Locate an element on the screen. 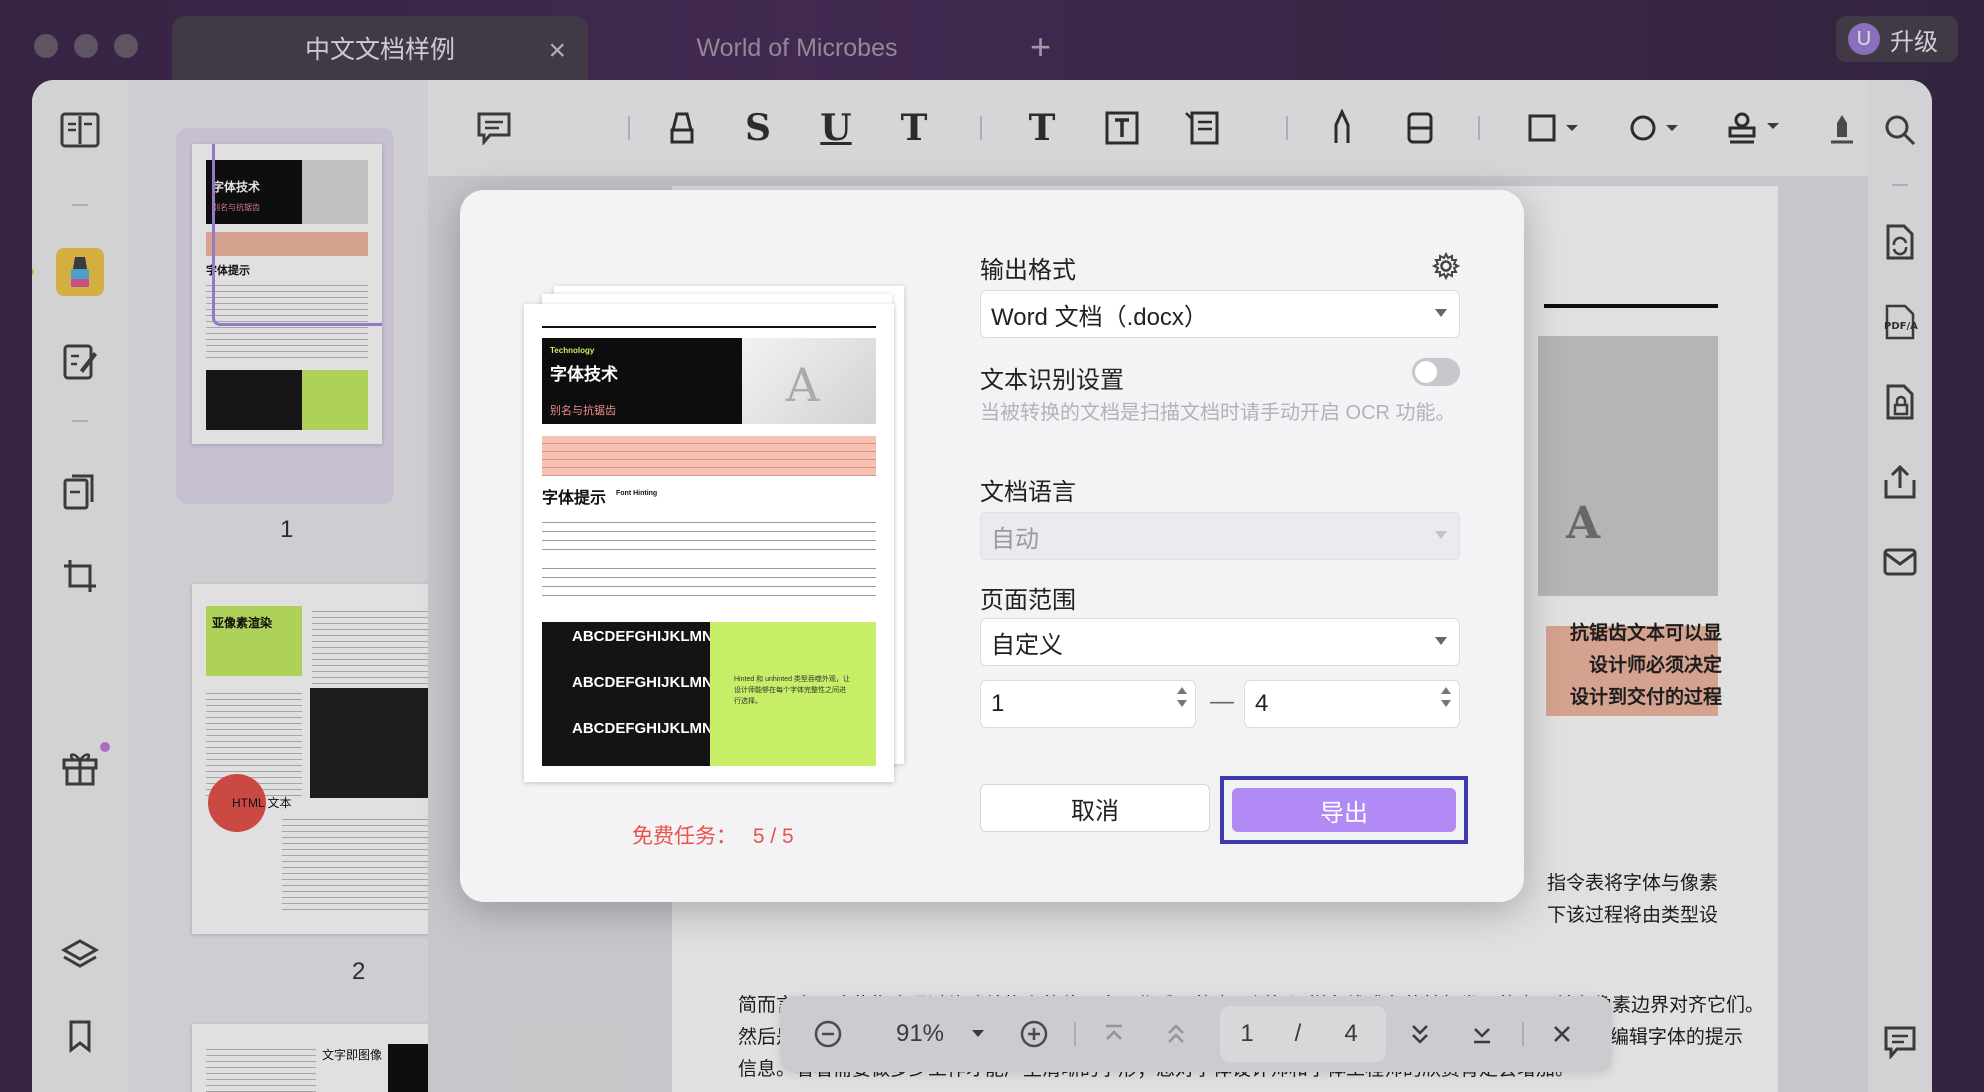 This screenshot has width=1984, height=1092. preview-subtitle: 别名与抗锯齿 is located at coordinates (583, 411).